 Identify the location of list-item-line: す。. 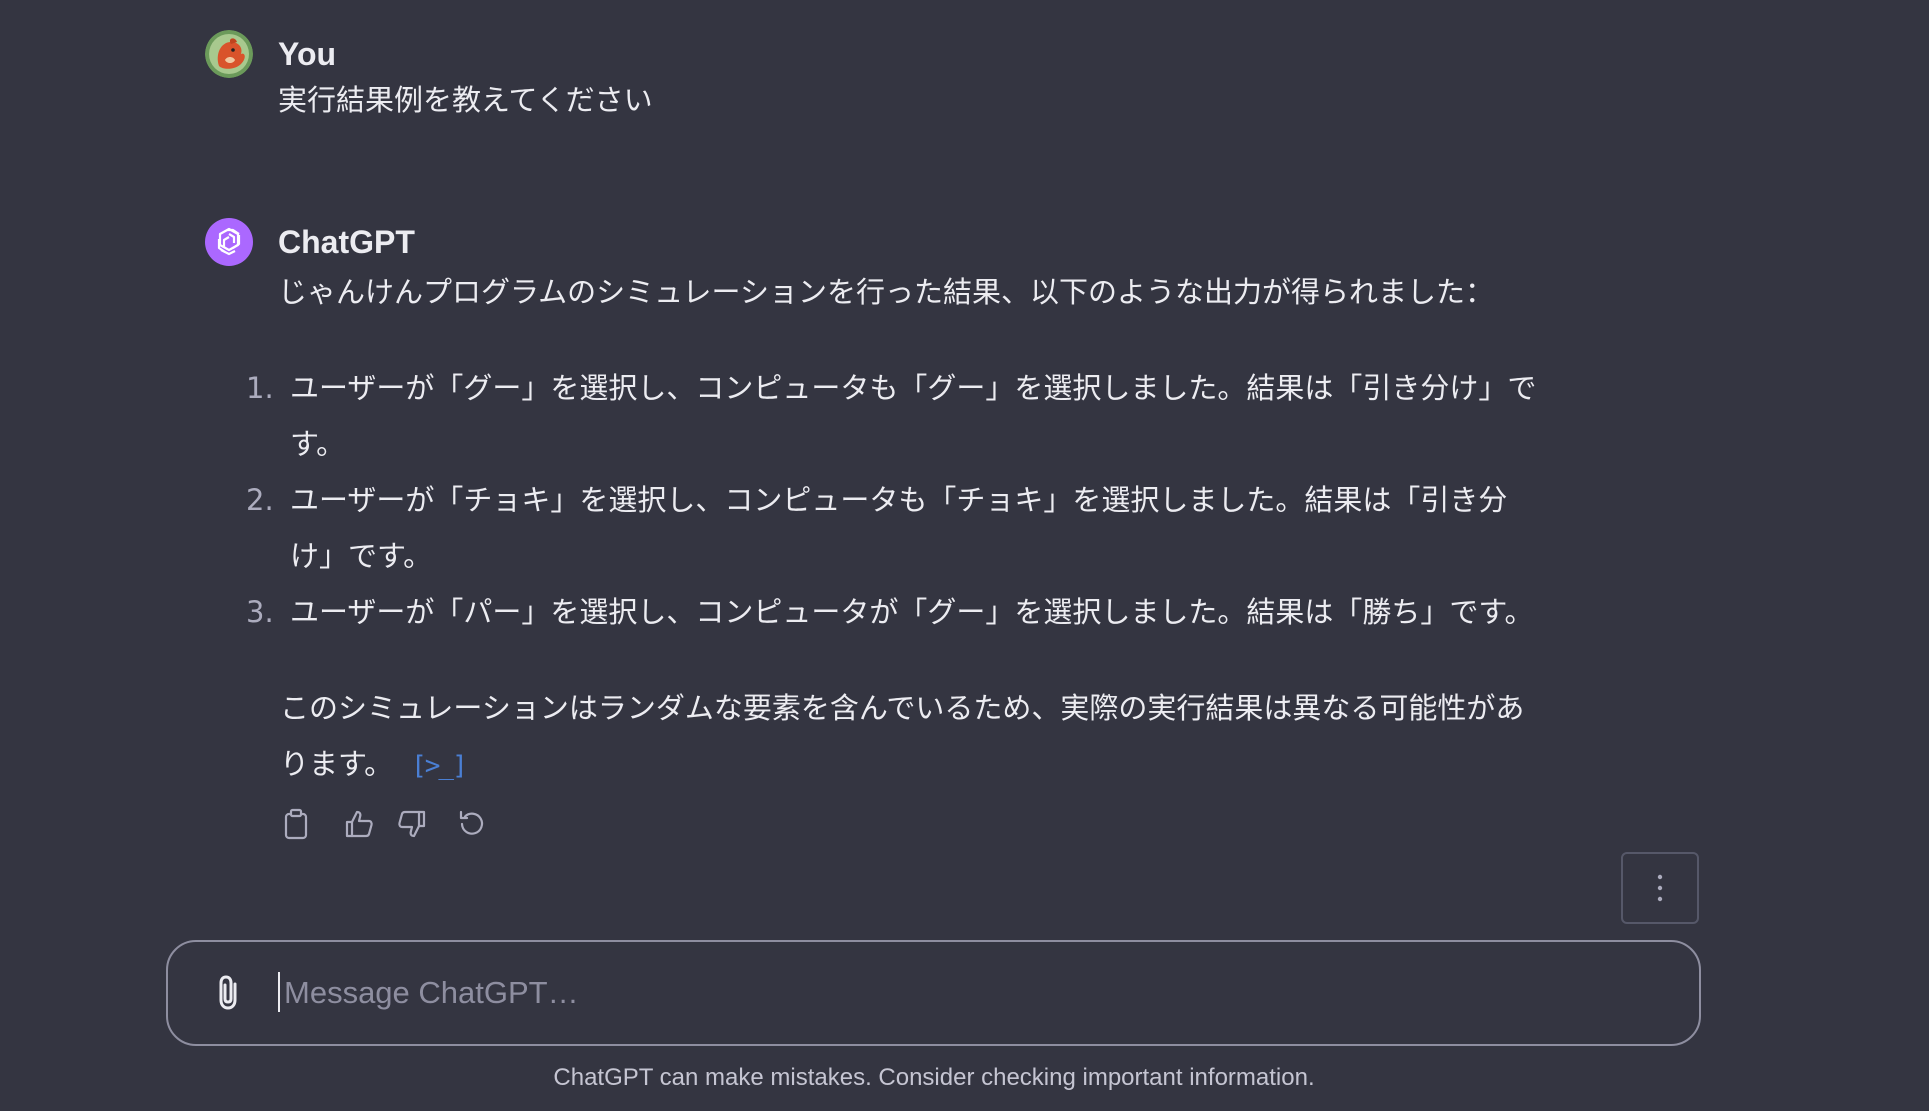
(318, 444).